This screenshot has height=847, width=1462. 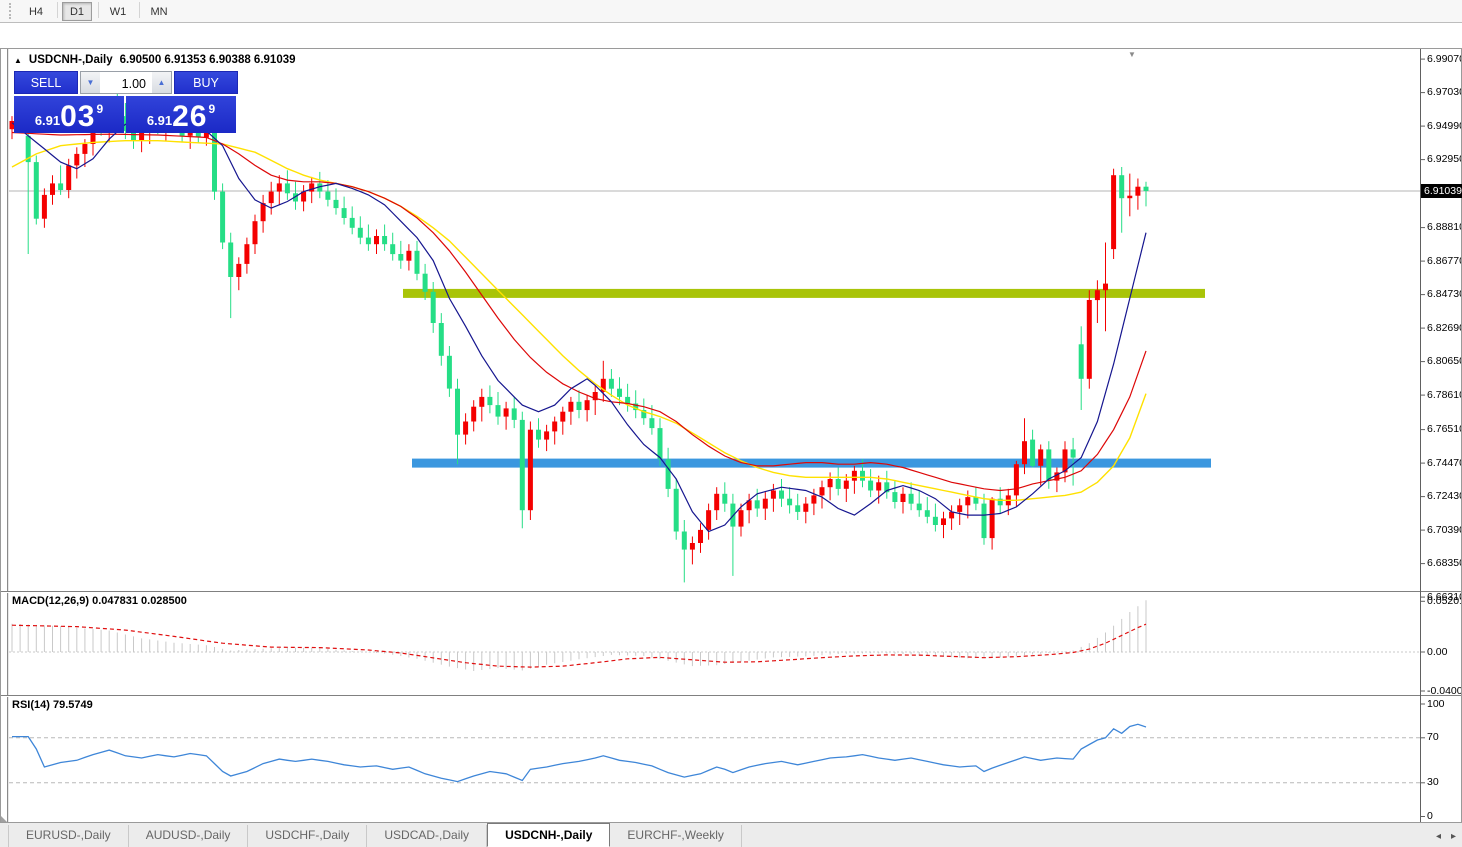 I want to click on sell-price-box: 6.91 03 9, so click(x=69, y=114).